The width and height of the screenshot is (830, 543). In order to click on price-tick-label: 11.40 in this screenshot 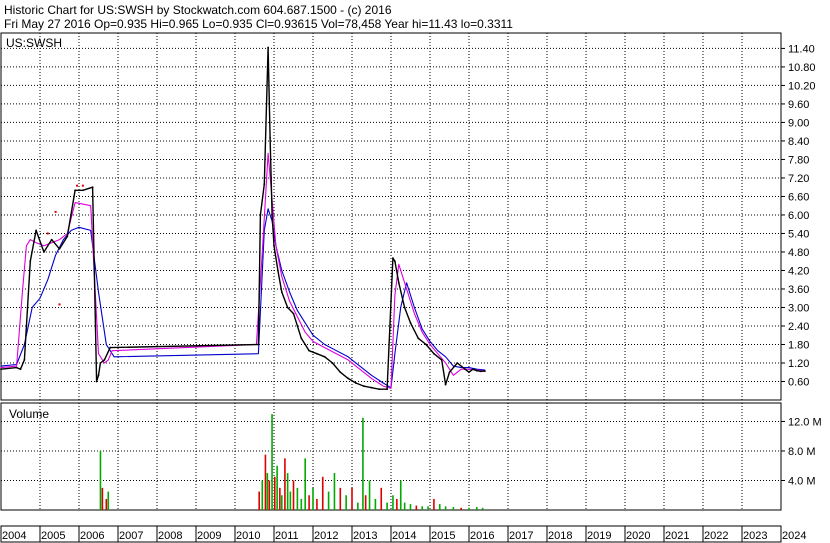, I will do `click(801, 49)`.